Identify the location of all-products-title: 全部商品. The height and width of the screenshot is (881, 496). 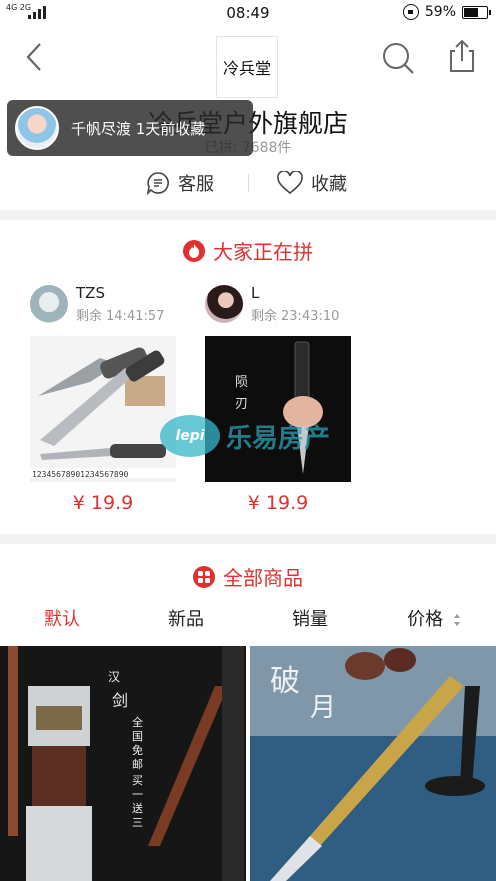
(263, 578).